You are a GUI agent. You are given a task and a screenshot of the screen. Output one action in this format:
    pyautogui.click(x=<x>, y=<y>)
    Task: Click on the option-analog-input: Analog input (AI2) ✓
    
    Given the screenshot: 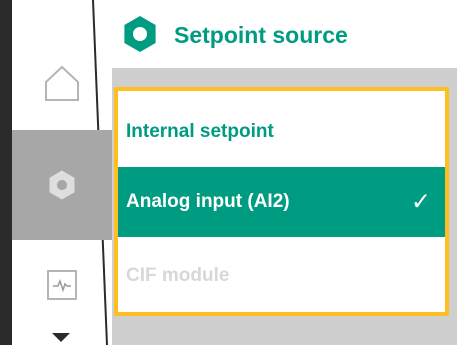 What is the action you would take?
    pyautogui.click(x=281, y=202)
    